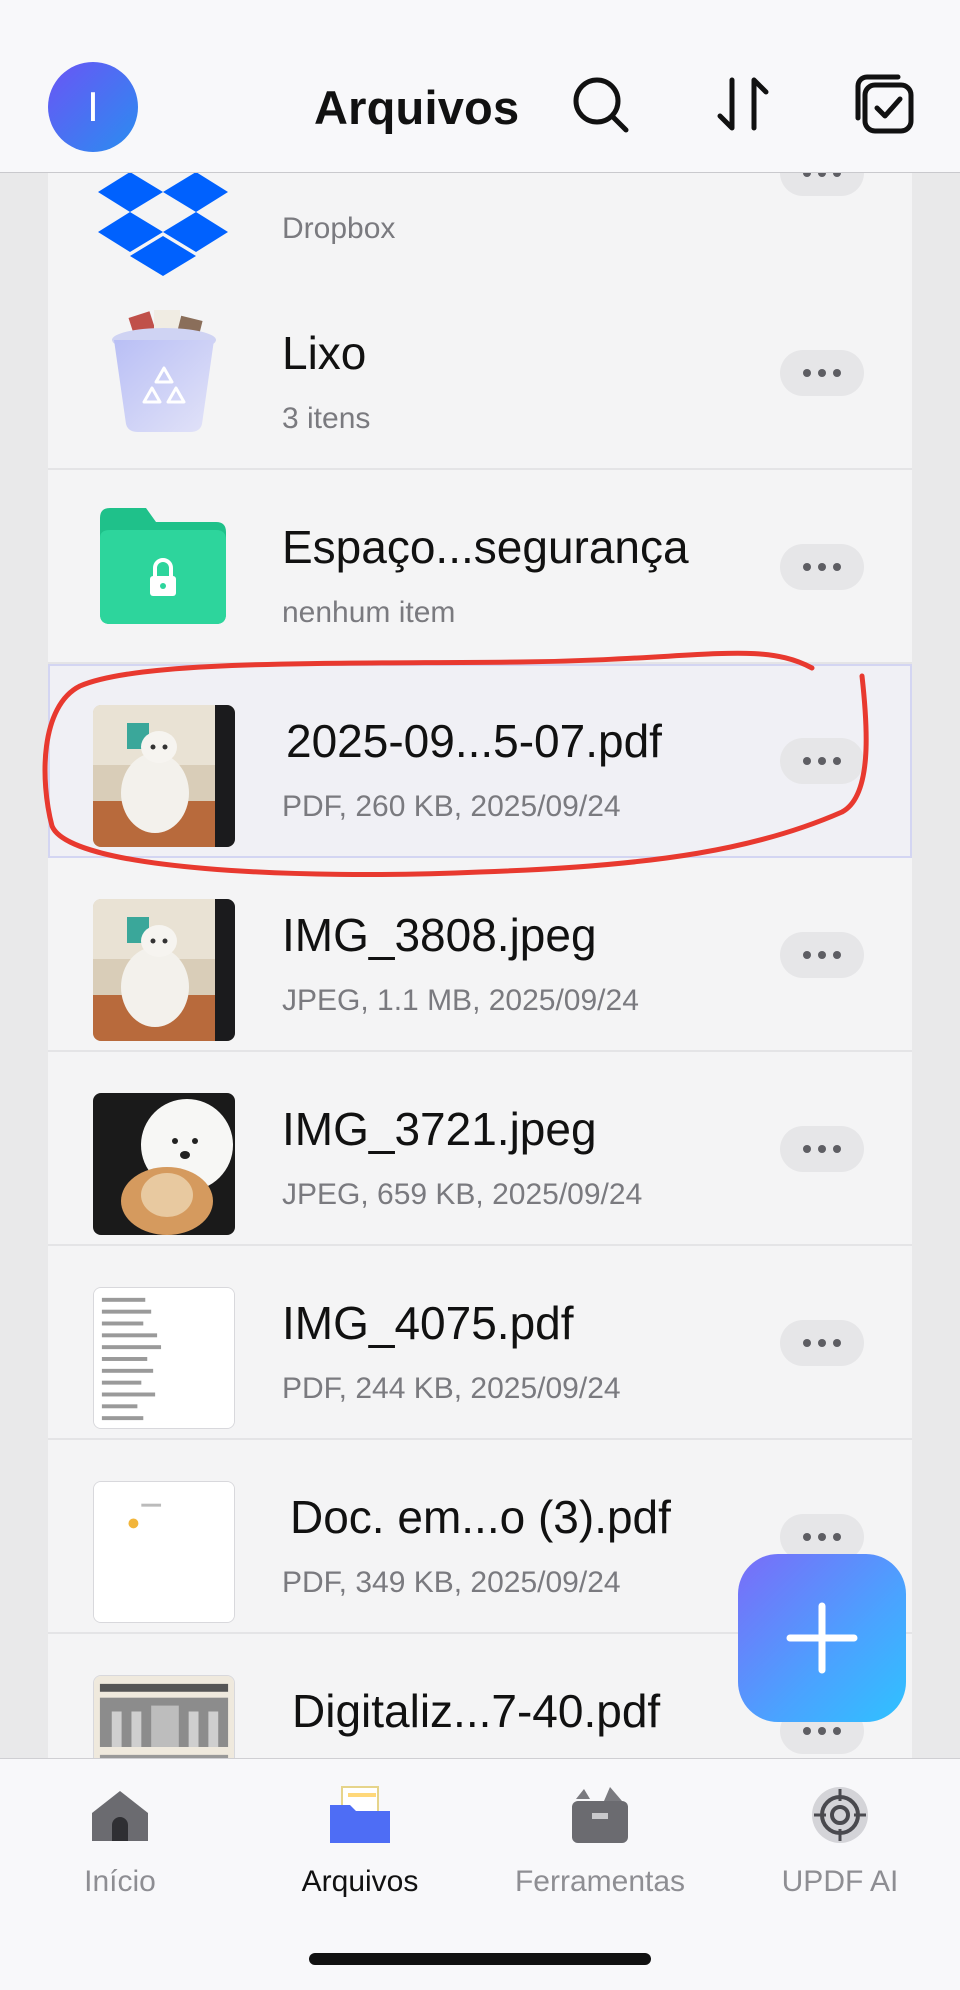 Image resolution: width=960 pixels, height=1990 pixels. I want to click on tab-ferramentas: Ferramentas, so click(600, 1839).